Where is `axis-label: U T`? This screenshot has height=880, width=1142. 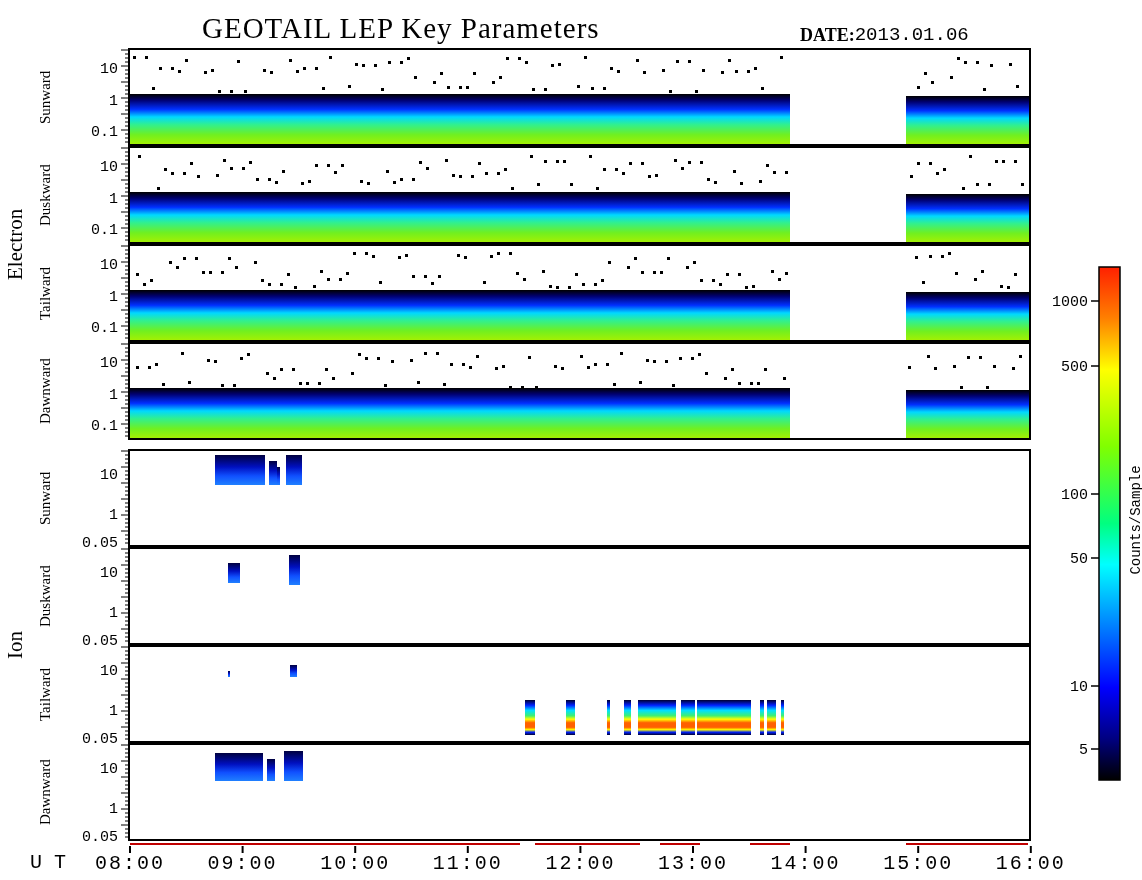
axis-label: U T is located at coordinates (48, 862).